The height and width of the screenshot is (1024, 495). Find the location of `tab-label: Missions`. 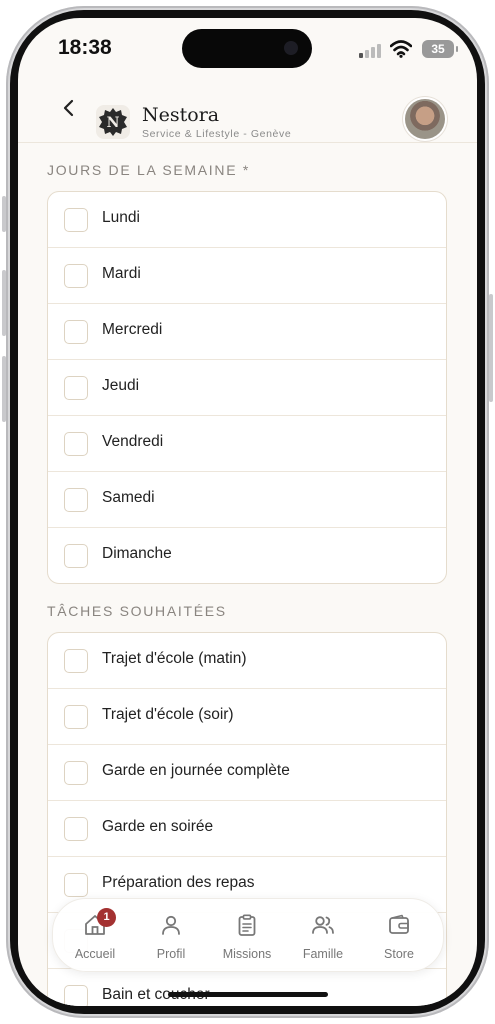

tab-label: Missions is located at coordinates (247, 954).